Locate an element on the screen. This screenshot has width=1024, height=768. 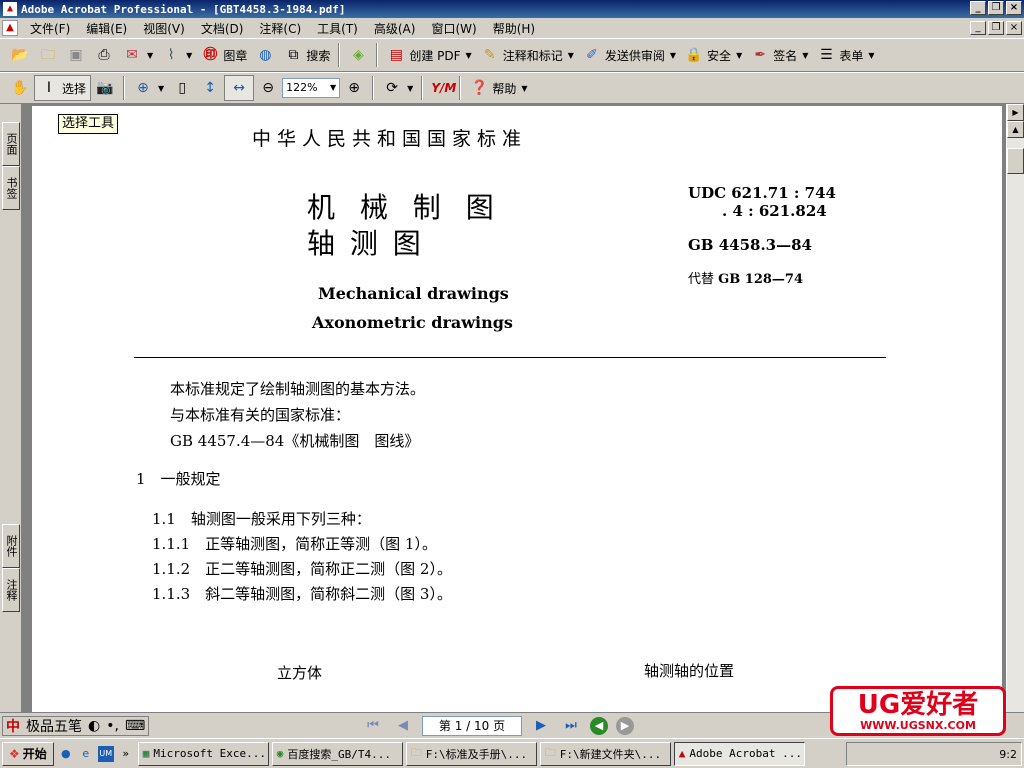
email-button: ✉ ▼ is located at coordinates (137, 55).